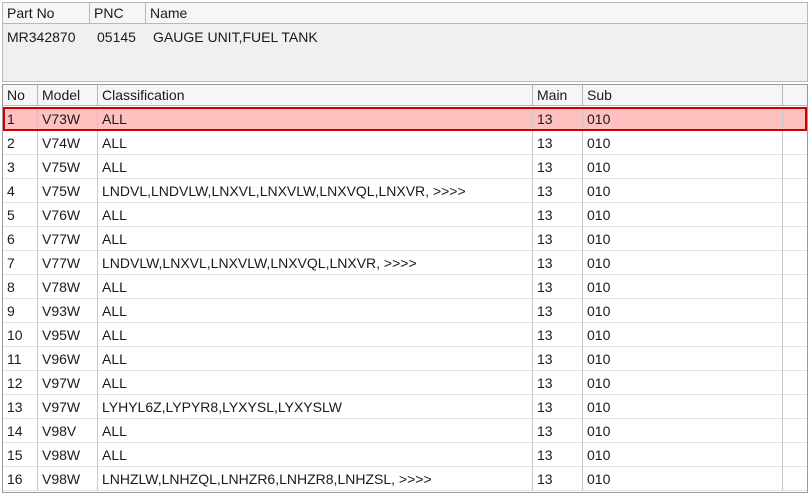  I want to click on table-row: 12 V97W ALL 13 010, so click(405, 383).